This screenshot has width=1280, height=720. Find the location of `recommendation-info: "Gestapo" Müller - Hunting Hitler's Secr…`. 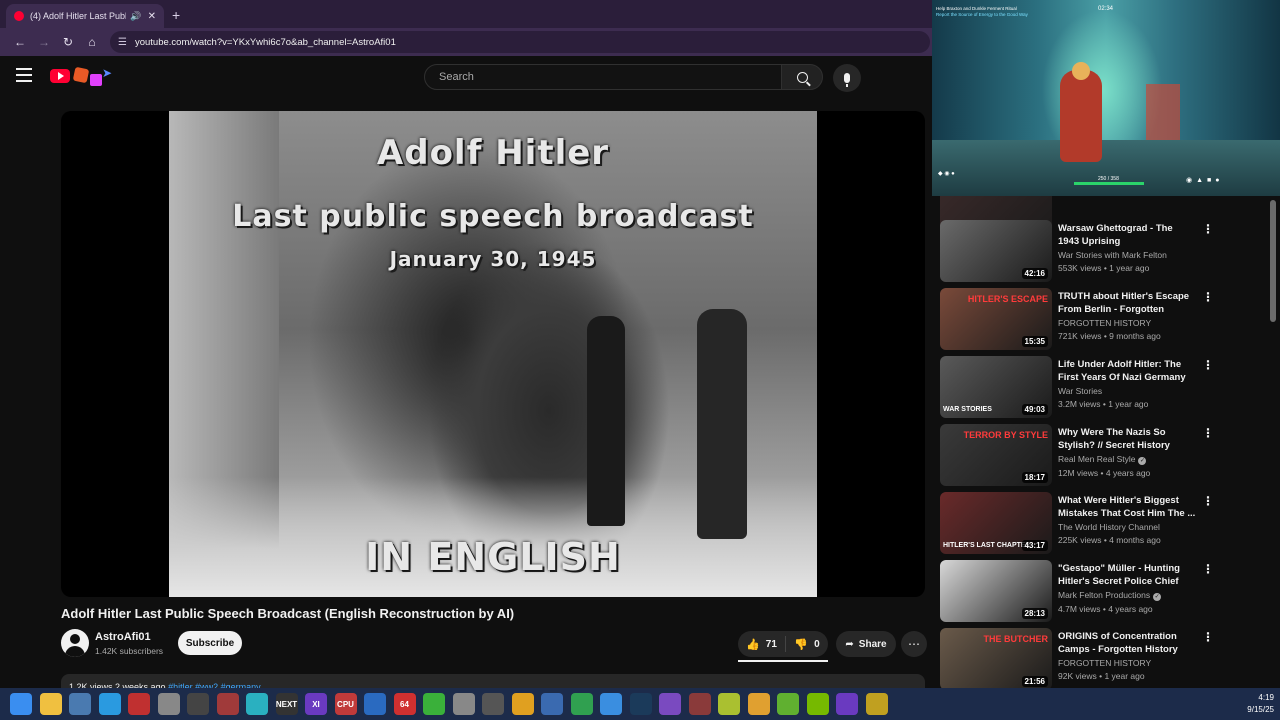

recommendation-info: "Gestapo" Müller - Hunting Hitler's Secr… is located at coordinates (1127, 588).